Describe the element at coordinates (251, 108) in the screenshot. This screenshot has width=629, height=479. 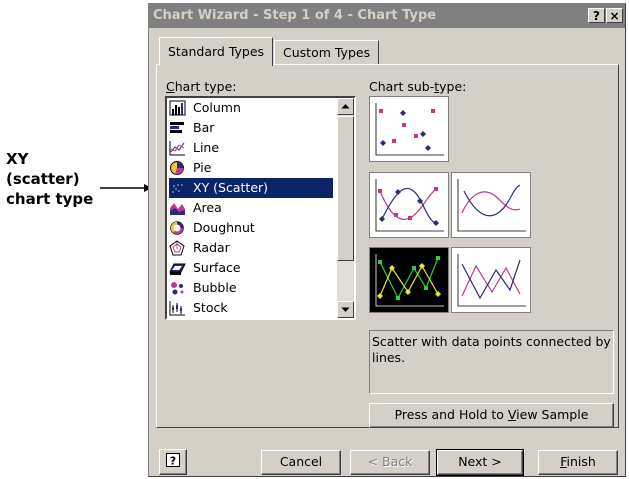
I see `list-item-column: Column` at that location.